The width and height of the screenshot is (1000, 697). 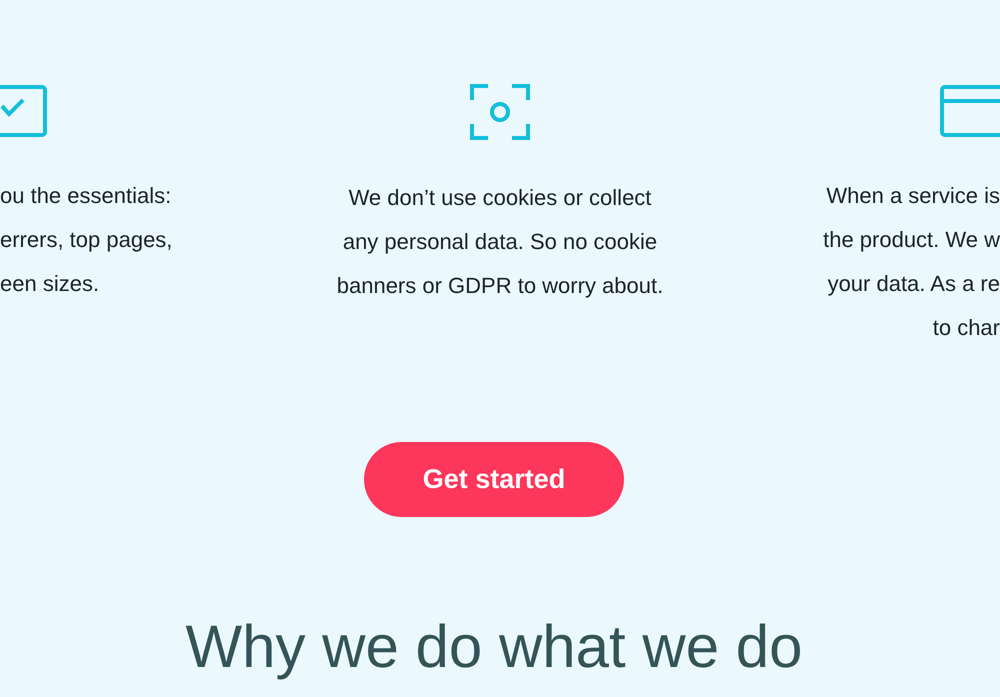 I want to click on feature-description: ou the essentials: errers, top pages, een sizes., so click(x=86, y=240).